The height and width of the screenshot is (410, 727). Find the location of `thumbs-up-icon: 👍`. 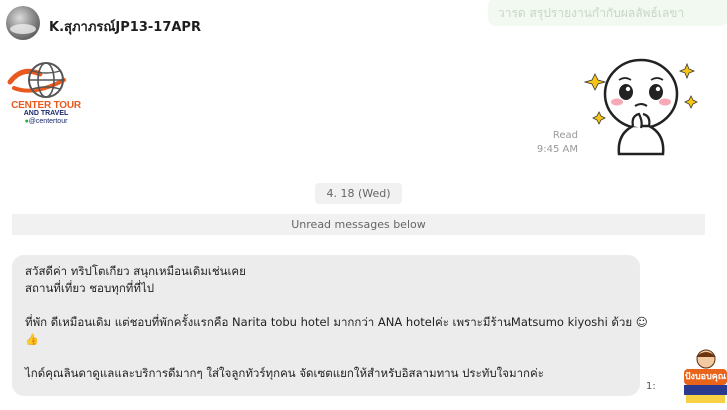

thumbs-up-icon: 👍 is located at coordinates (32, 339).